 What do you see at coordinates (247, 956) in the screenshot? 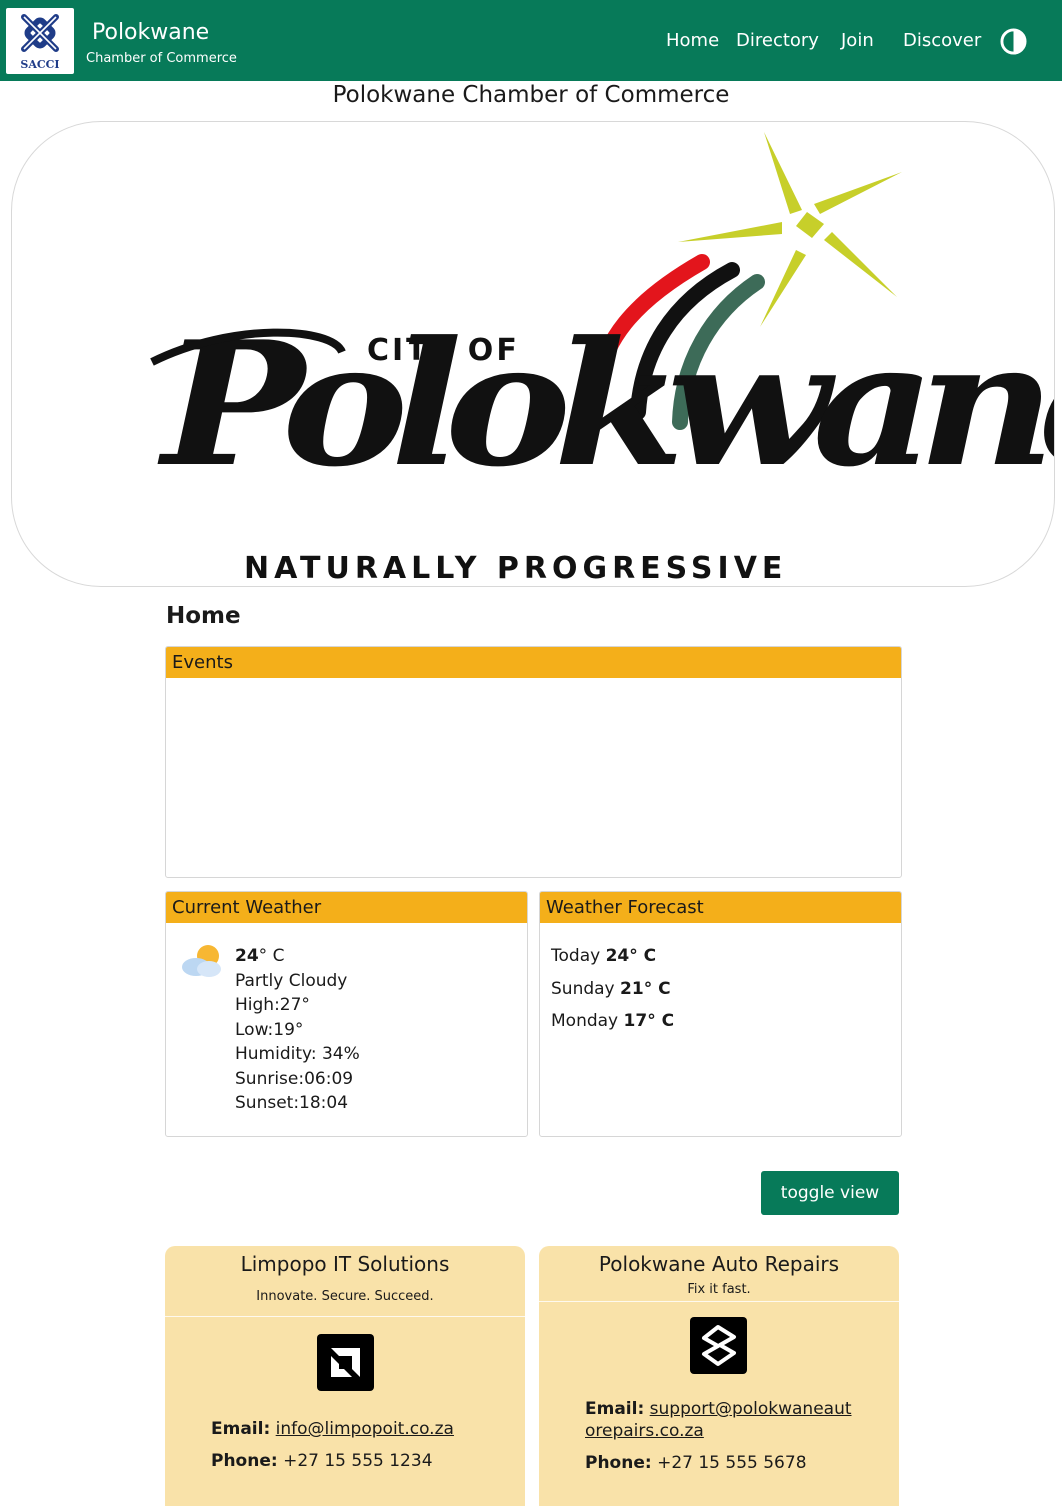
I see `current-temp: 24` at bounding box center [247, 956].